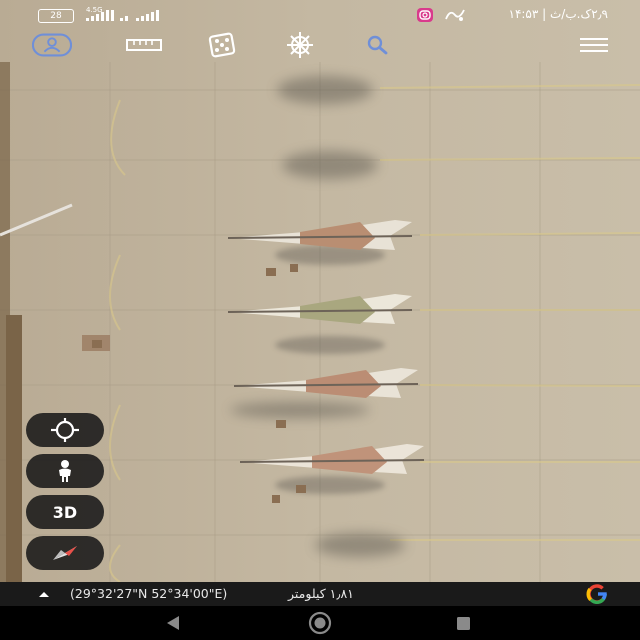 The height and width of the screenshot is (640, 640). Describe the element at coordinates (320, 14) in the screenshot. I see `status-bar: 28 4.5G ۲٫۹ک.ب/ث | ۱۴:۵۳` at that location.